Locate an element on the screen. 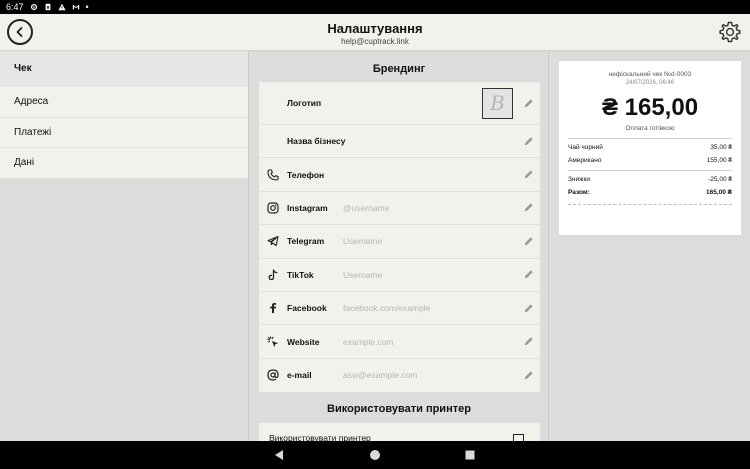  receipt-date: 24/07/2026, 06:46 is located at coordinates (650, 83).